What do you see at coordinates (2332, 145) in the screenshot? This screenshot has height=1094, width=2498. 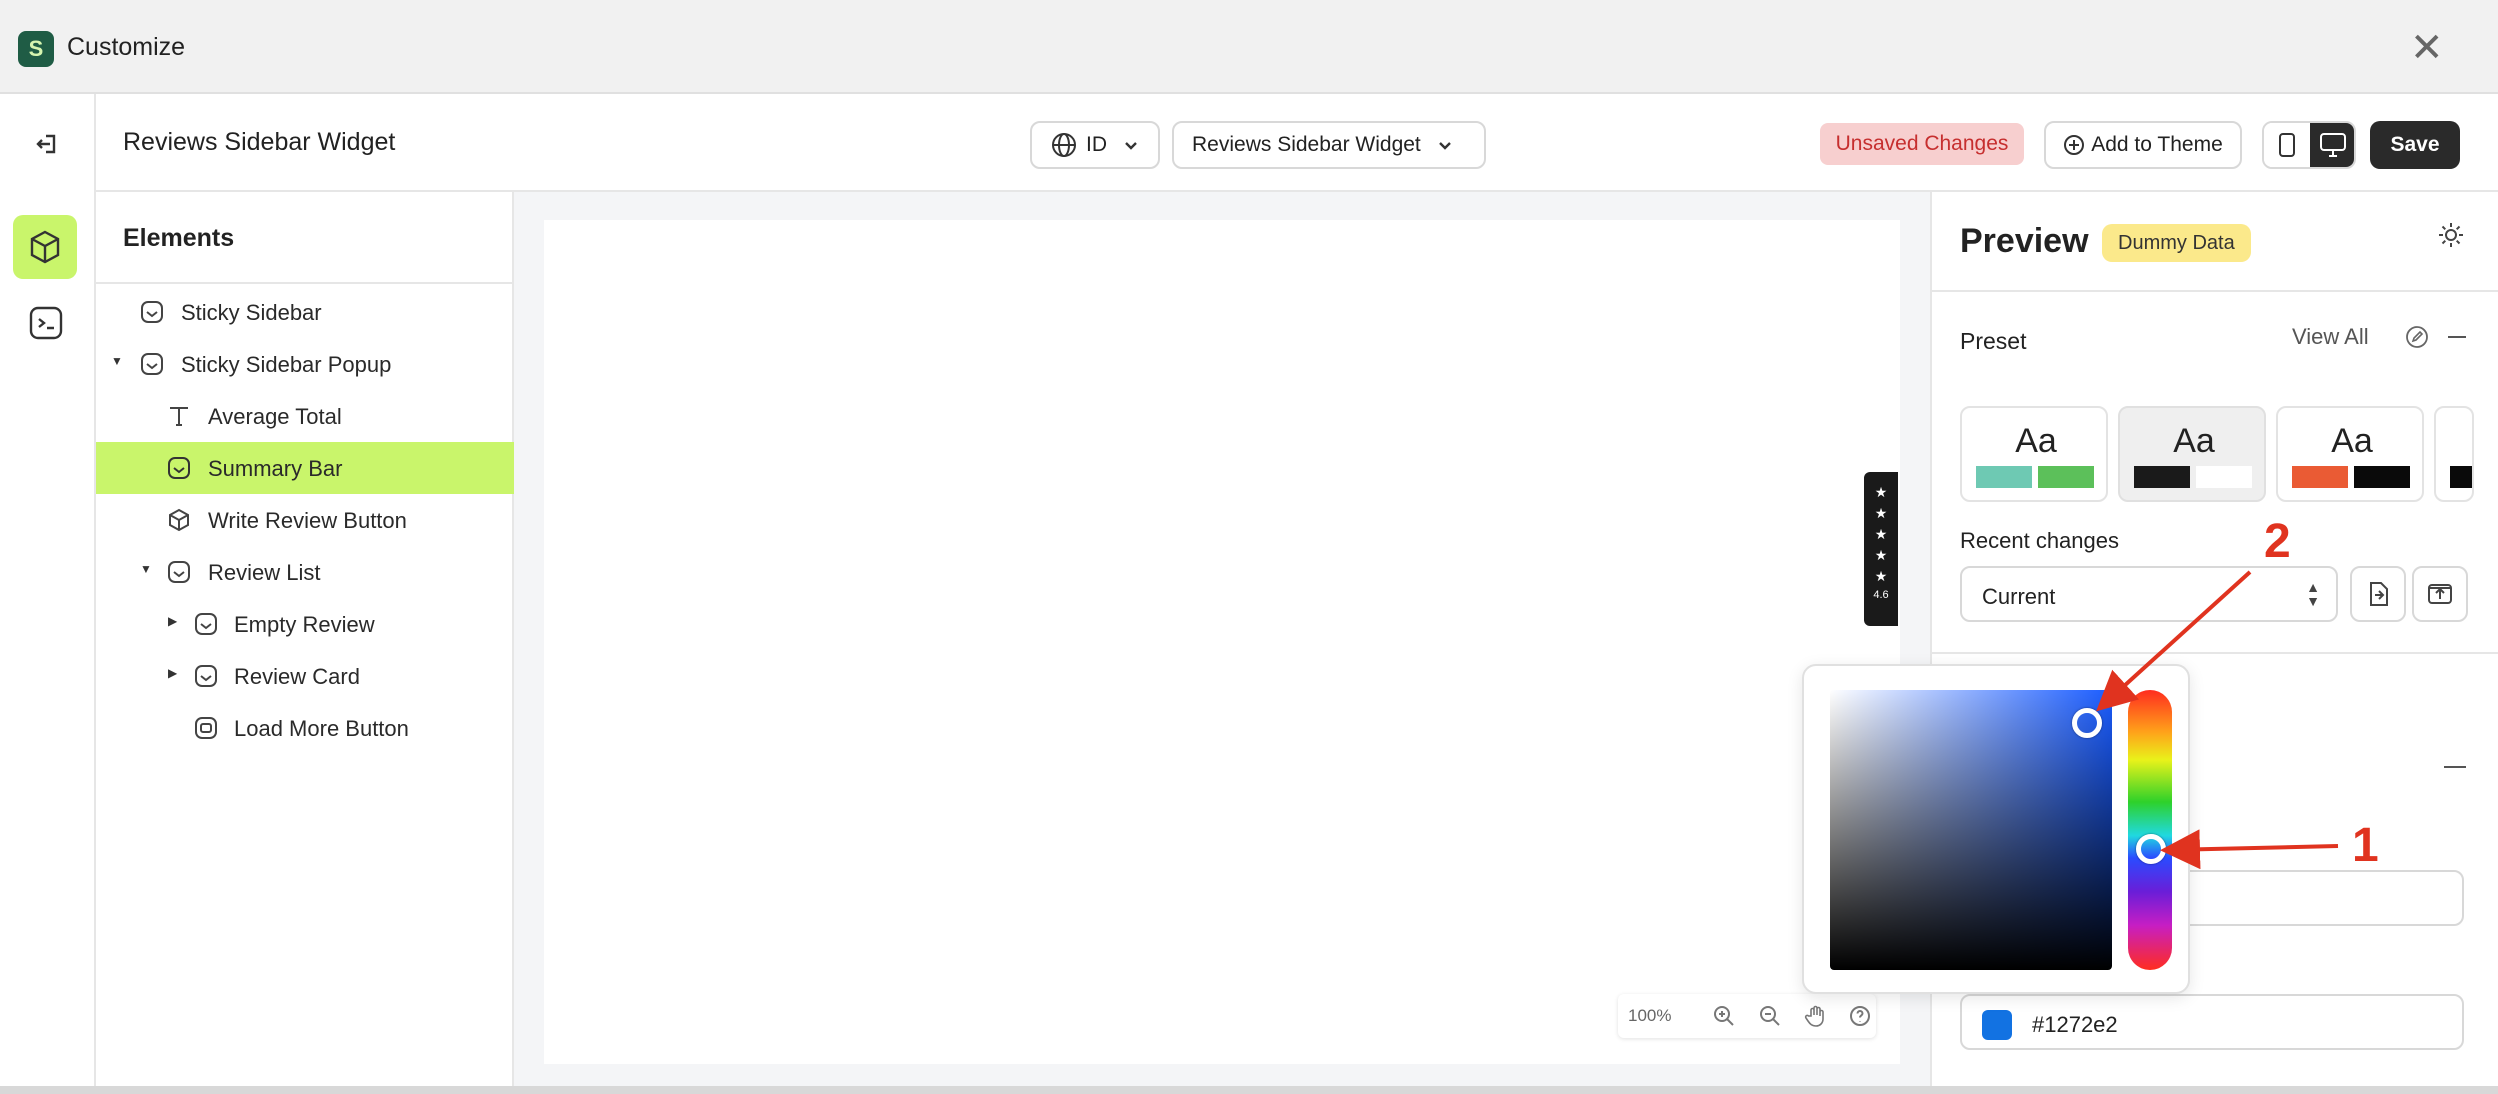 I see `desktop-view-button` at bounding box center [2332, 145].